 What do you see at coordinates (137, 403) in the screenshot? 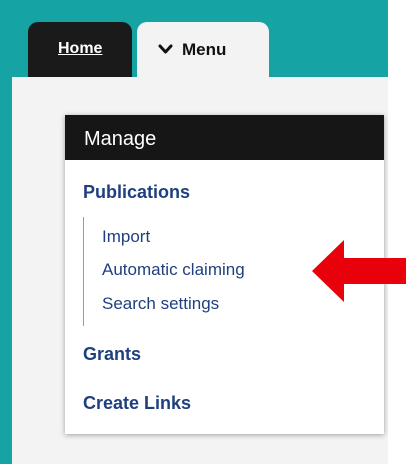
I see `create-links-link: Create Links` at bounding box center [137, 403].